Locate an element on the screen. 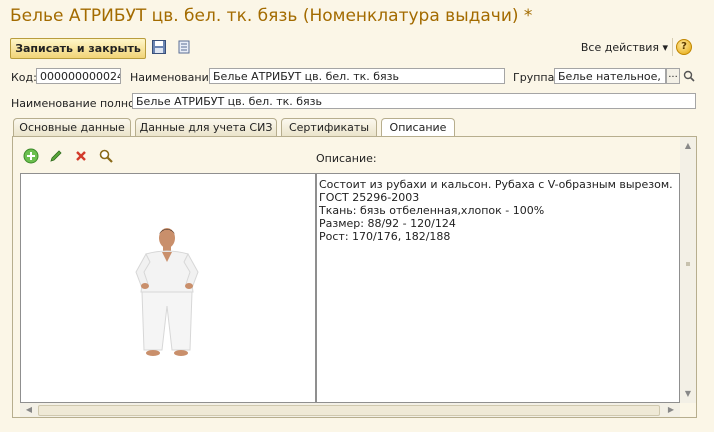 The width and height of the screenshot is (714, 432). description-line: Размер: 88/92 - 120/124 is located at coordinates (387, 223).